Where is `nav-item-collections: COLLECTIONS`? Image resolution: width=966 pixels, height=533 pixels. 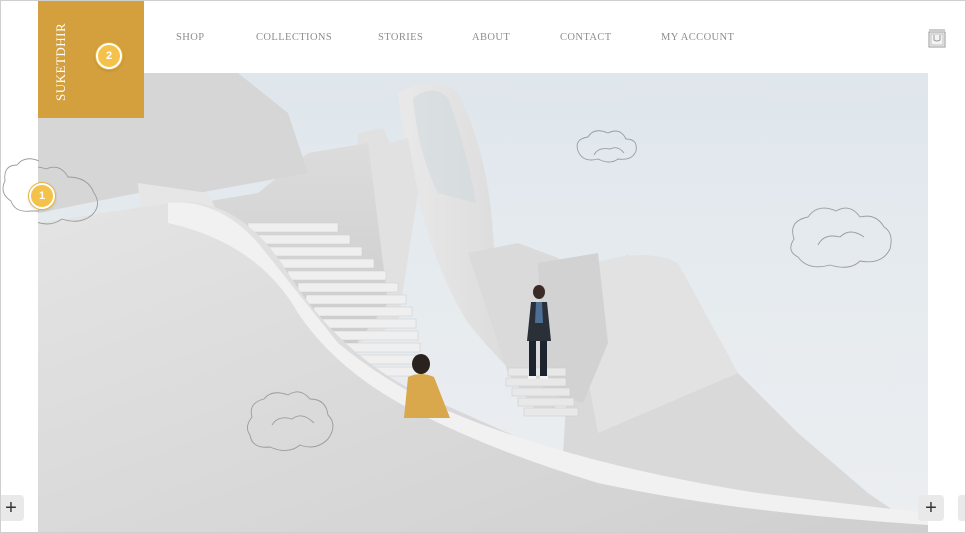
nav-item-collections: COLLECTIONS is located at coordinates (294, 37).